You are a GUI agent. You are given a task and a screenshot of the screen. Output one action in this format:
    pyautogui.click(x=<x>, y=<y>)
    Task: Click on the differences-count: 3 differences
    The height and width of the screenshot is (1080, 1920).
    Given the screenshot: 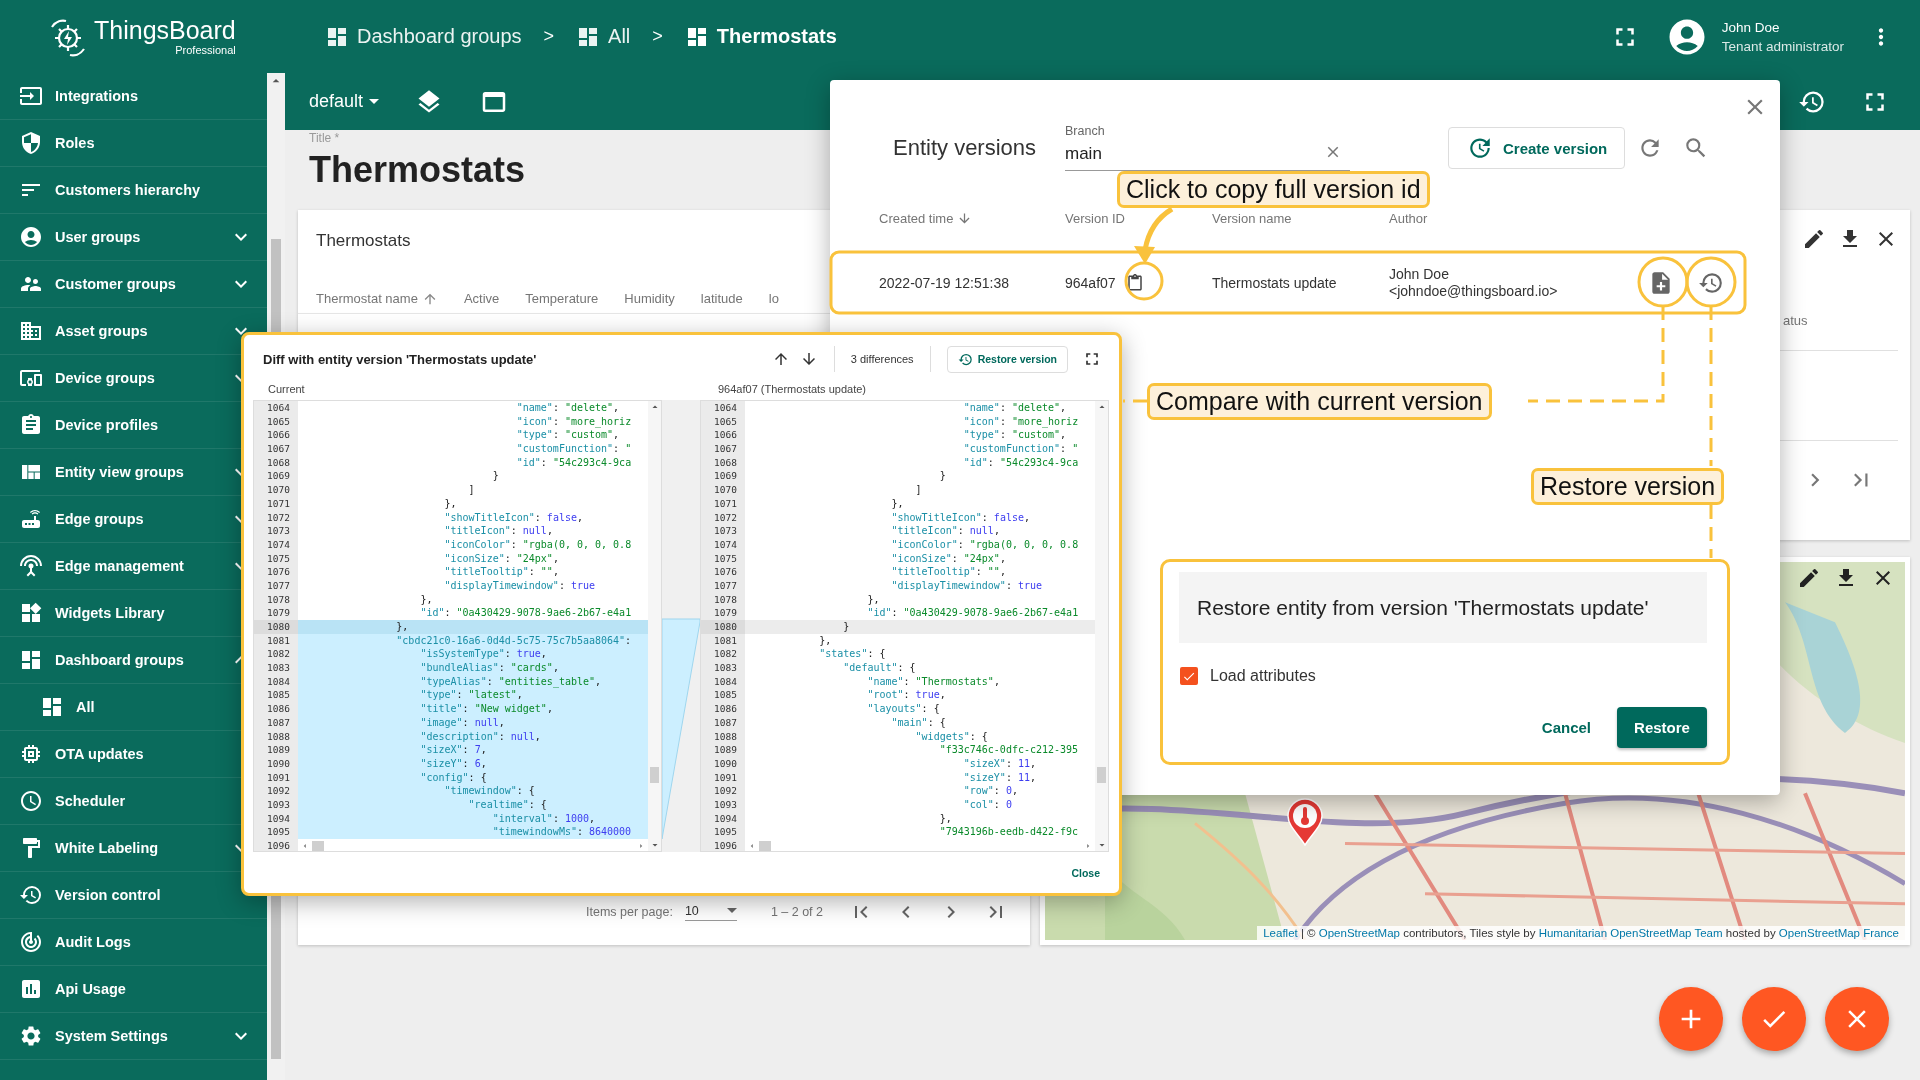 What is the action you would take?
    pyautogui.click(x=882, y=359)
    